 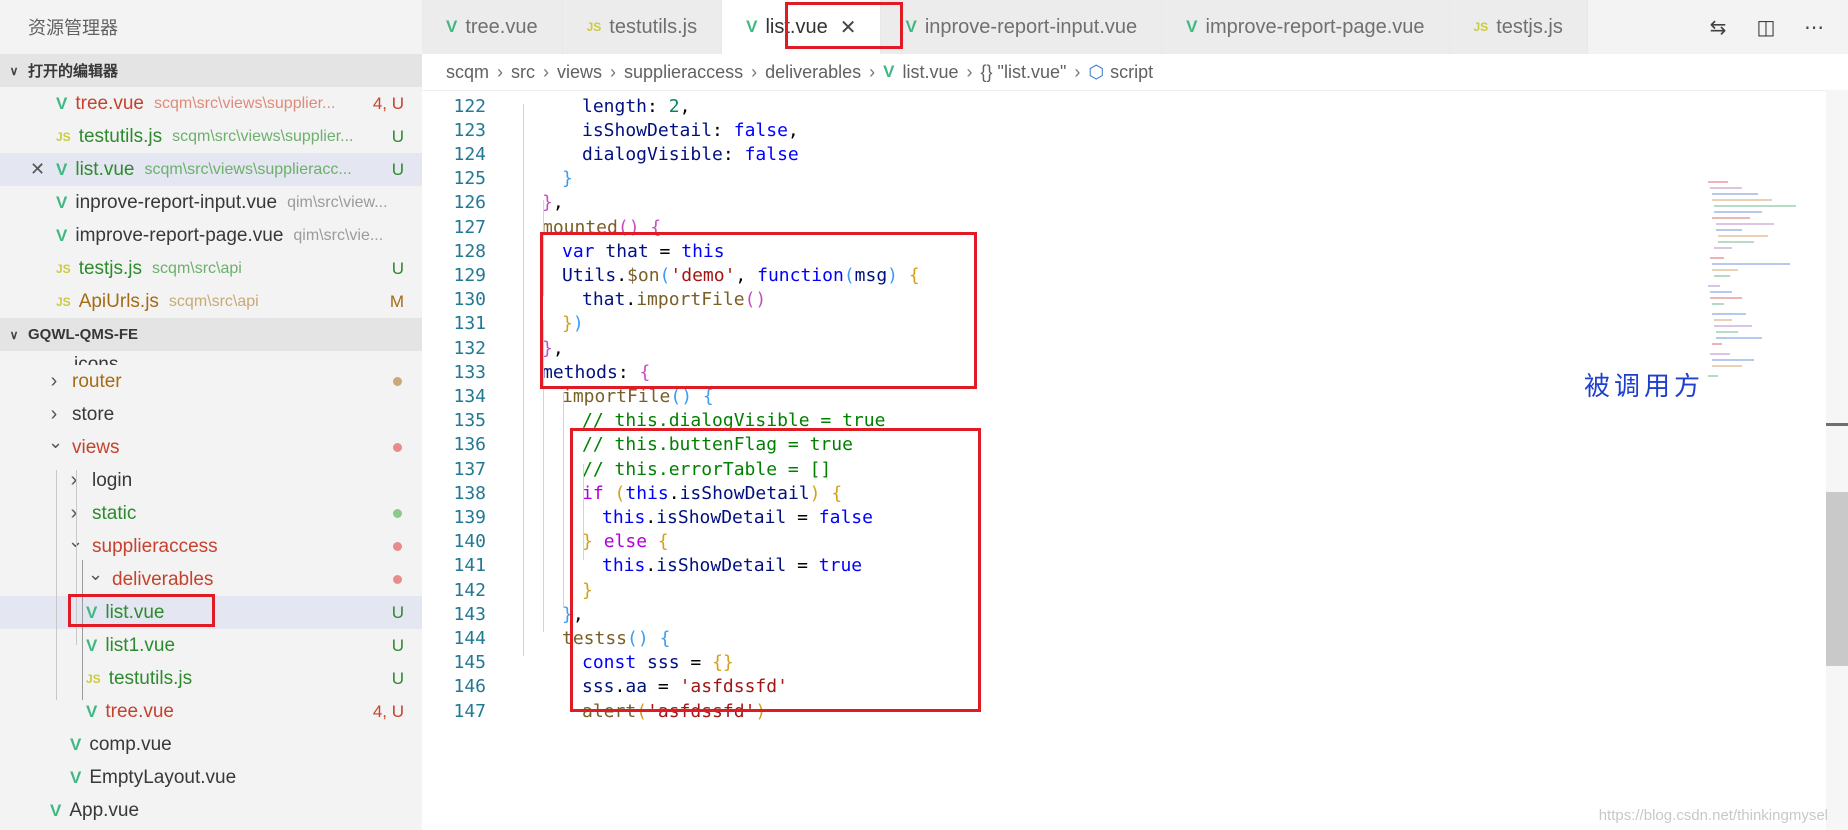 I want to click on code-text: alert('asfdssfd'), so click(x=674, y=711).